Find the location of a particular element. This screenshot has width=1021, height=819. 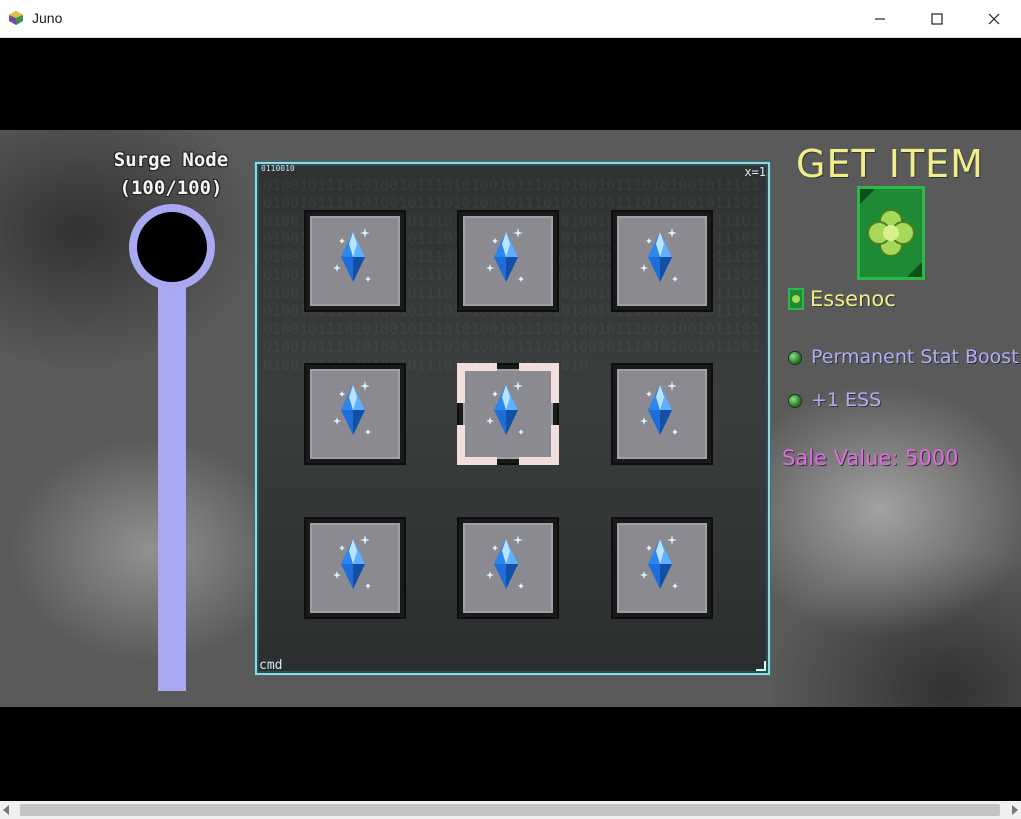

essenoc-small-icon is located at coordinates (796, 299).